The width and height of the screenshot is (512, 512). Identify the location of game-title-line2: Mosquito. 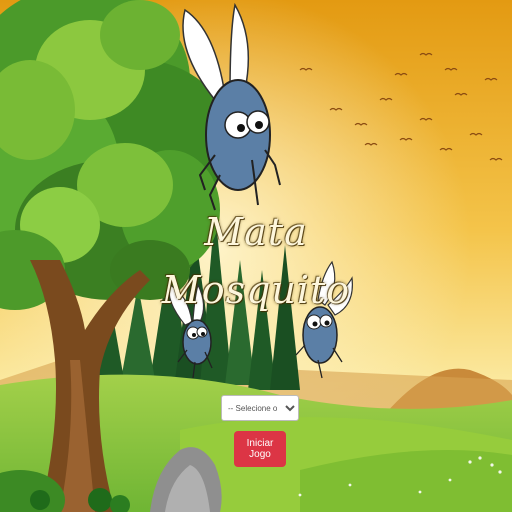
(256, 290).